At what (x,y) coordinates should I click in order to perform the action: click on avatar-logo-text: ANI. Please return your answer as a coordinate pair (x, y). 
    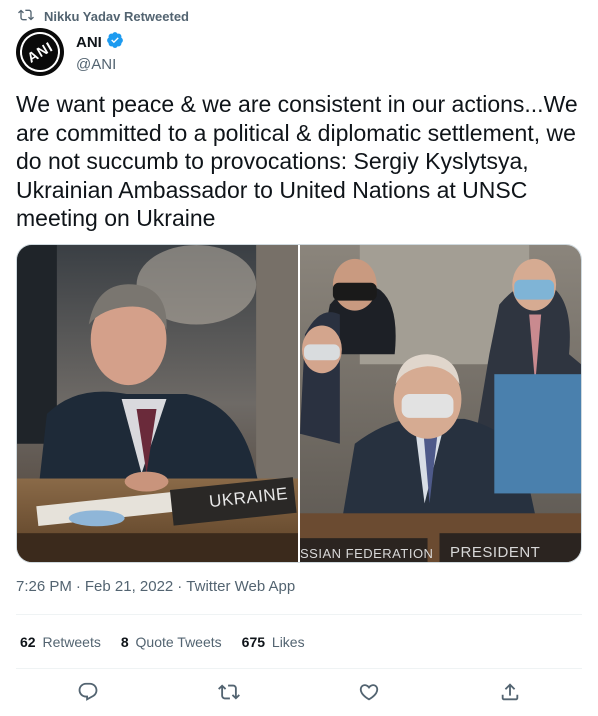
    Looking at the image, I should click on (40, 52).